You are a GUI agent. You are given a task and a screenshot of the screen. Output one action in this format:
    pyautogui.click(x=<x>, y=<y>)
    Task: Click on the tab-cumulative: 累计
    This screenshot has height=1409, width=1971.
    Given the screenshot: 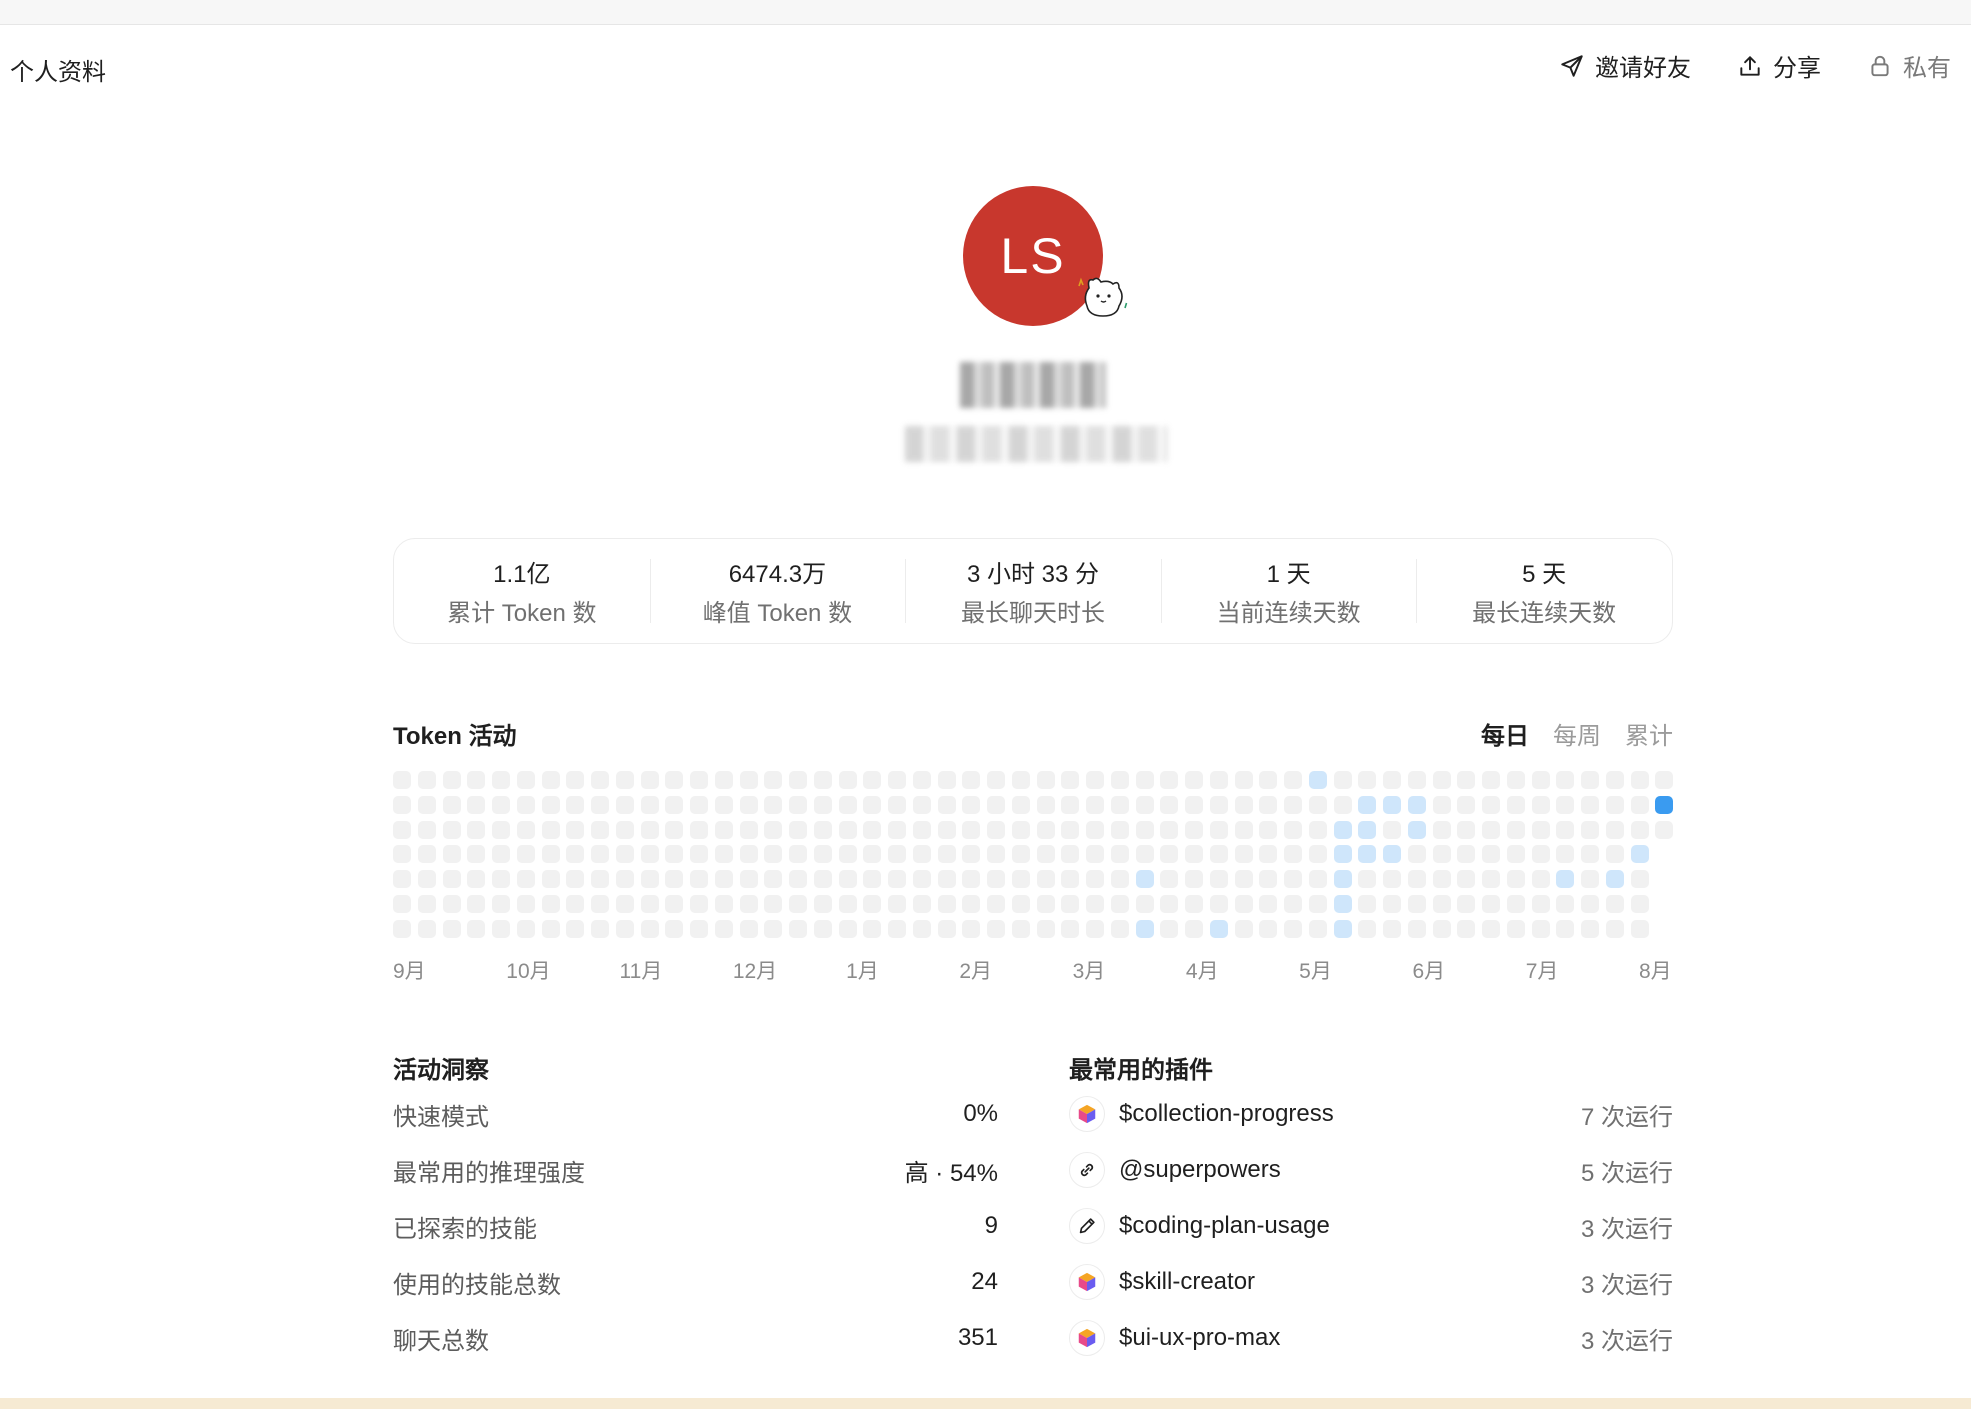 What is the action you would take?
    pyautogui.click(x=1649, y=733)
    